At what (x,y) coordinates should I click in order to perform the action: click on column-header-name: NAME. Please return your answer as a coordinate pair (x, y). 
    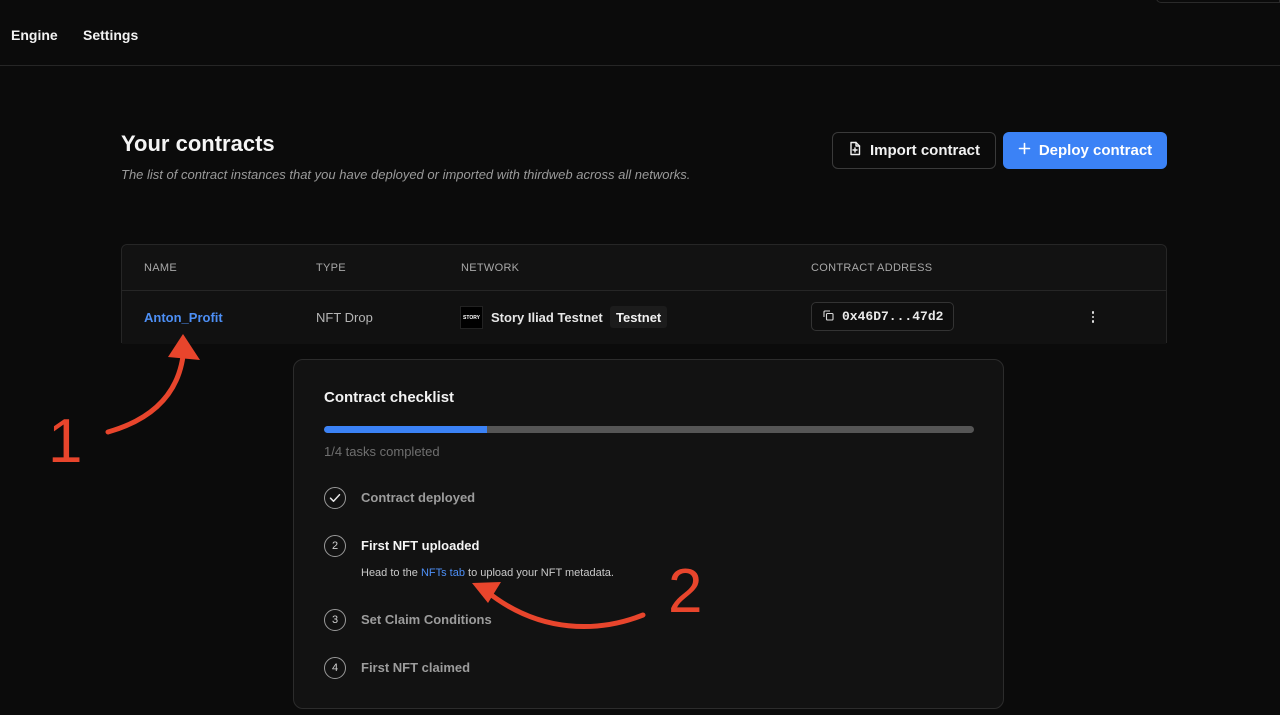
    Looking at the image, I should click on (160, 268).